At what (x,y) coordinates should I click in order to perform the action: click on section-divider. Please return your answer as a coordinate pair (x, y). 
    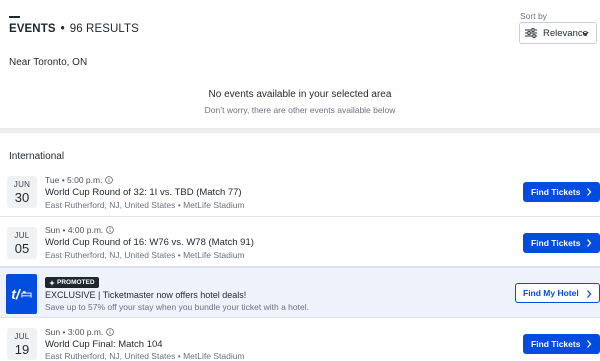
    Looking at the image, I should click on (300, 130).